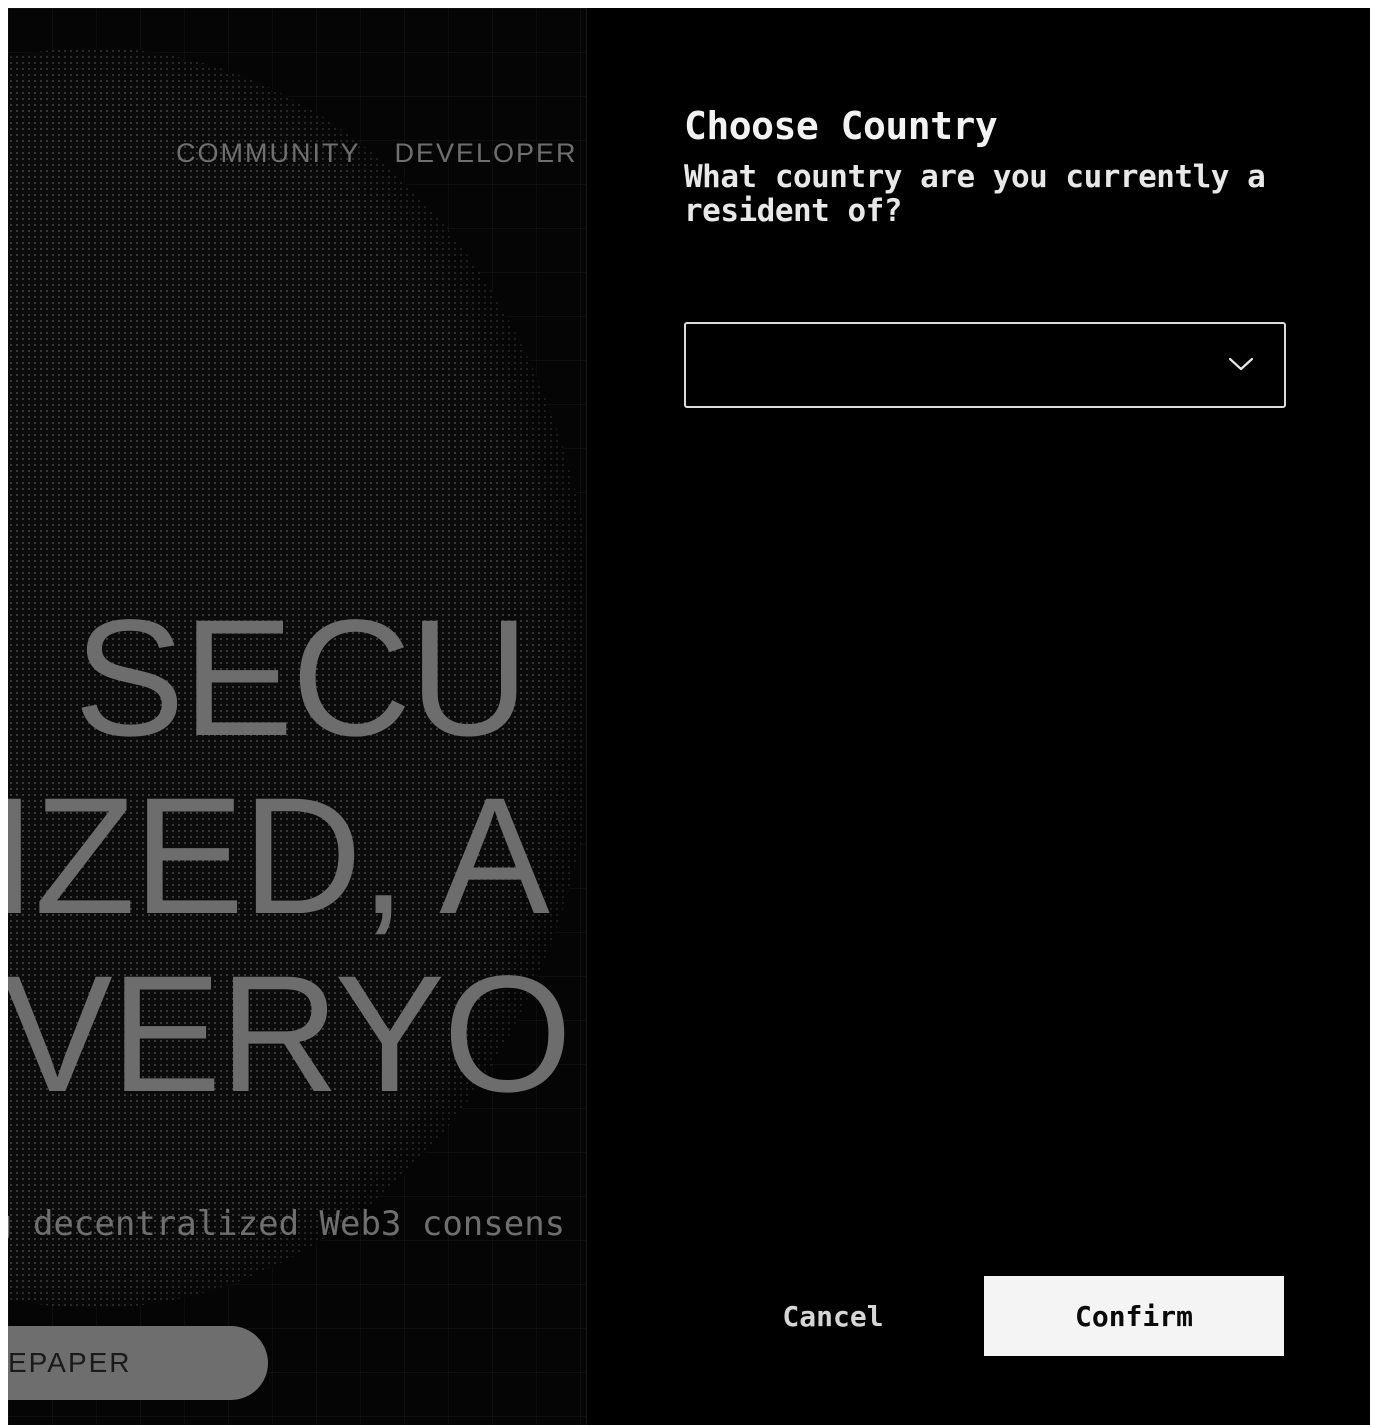 The image size is (1381, 1425). I want to click on confirm-button: Confirm, so click(1134, 1316).